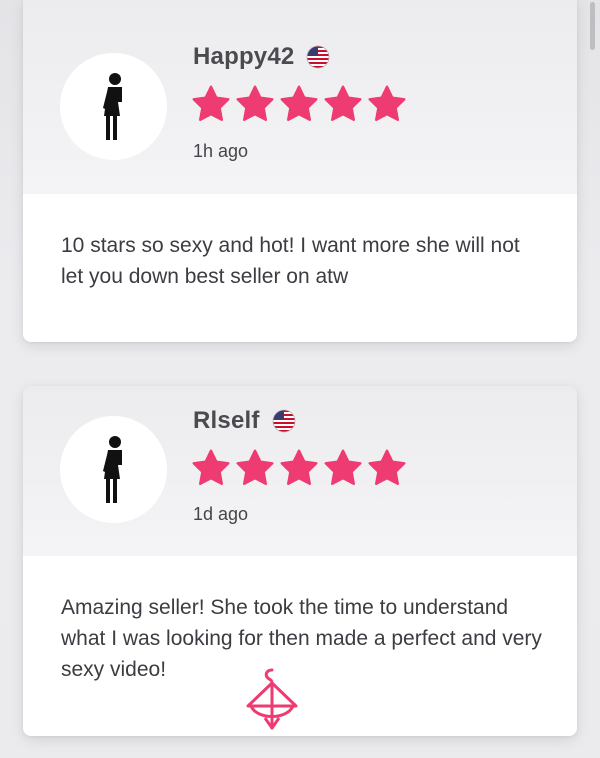 The image size is (600, 758). Describe the element at coordinates (592, 26) in the screenshot. I see `scrollbar` at that location.